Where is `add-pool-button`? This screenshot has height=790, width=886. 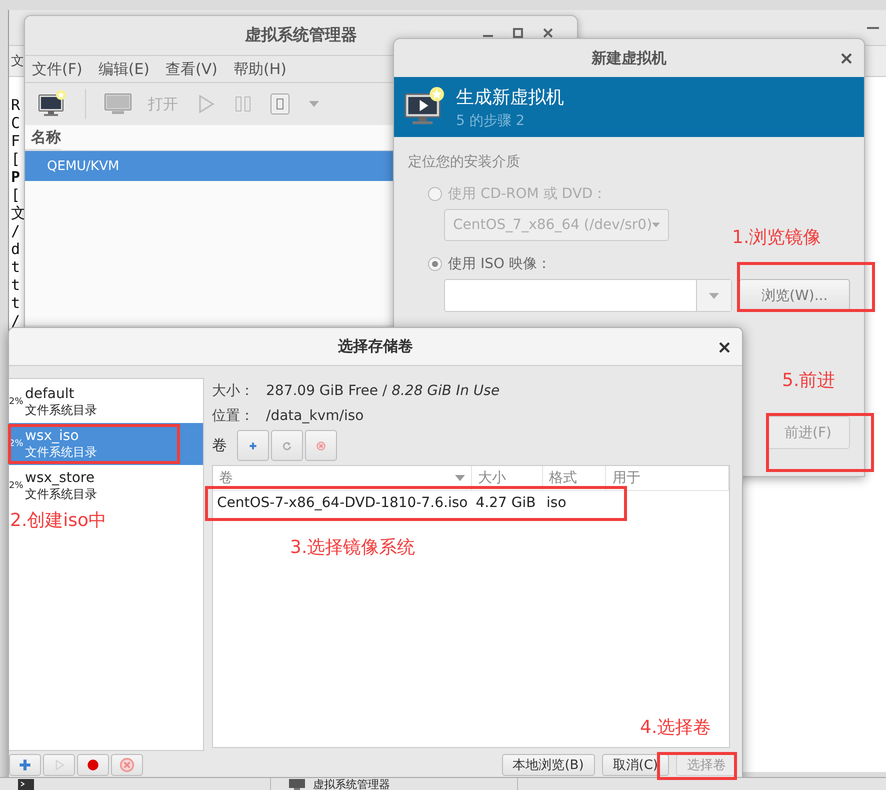 add-pool-button is located at coordinates (25, 765).